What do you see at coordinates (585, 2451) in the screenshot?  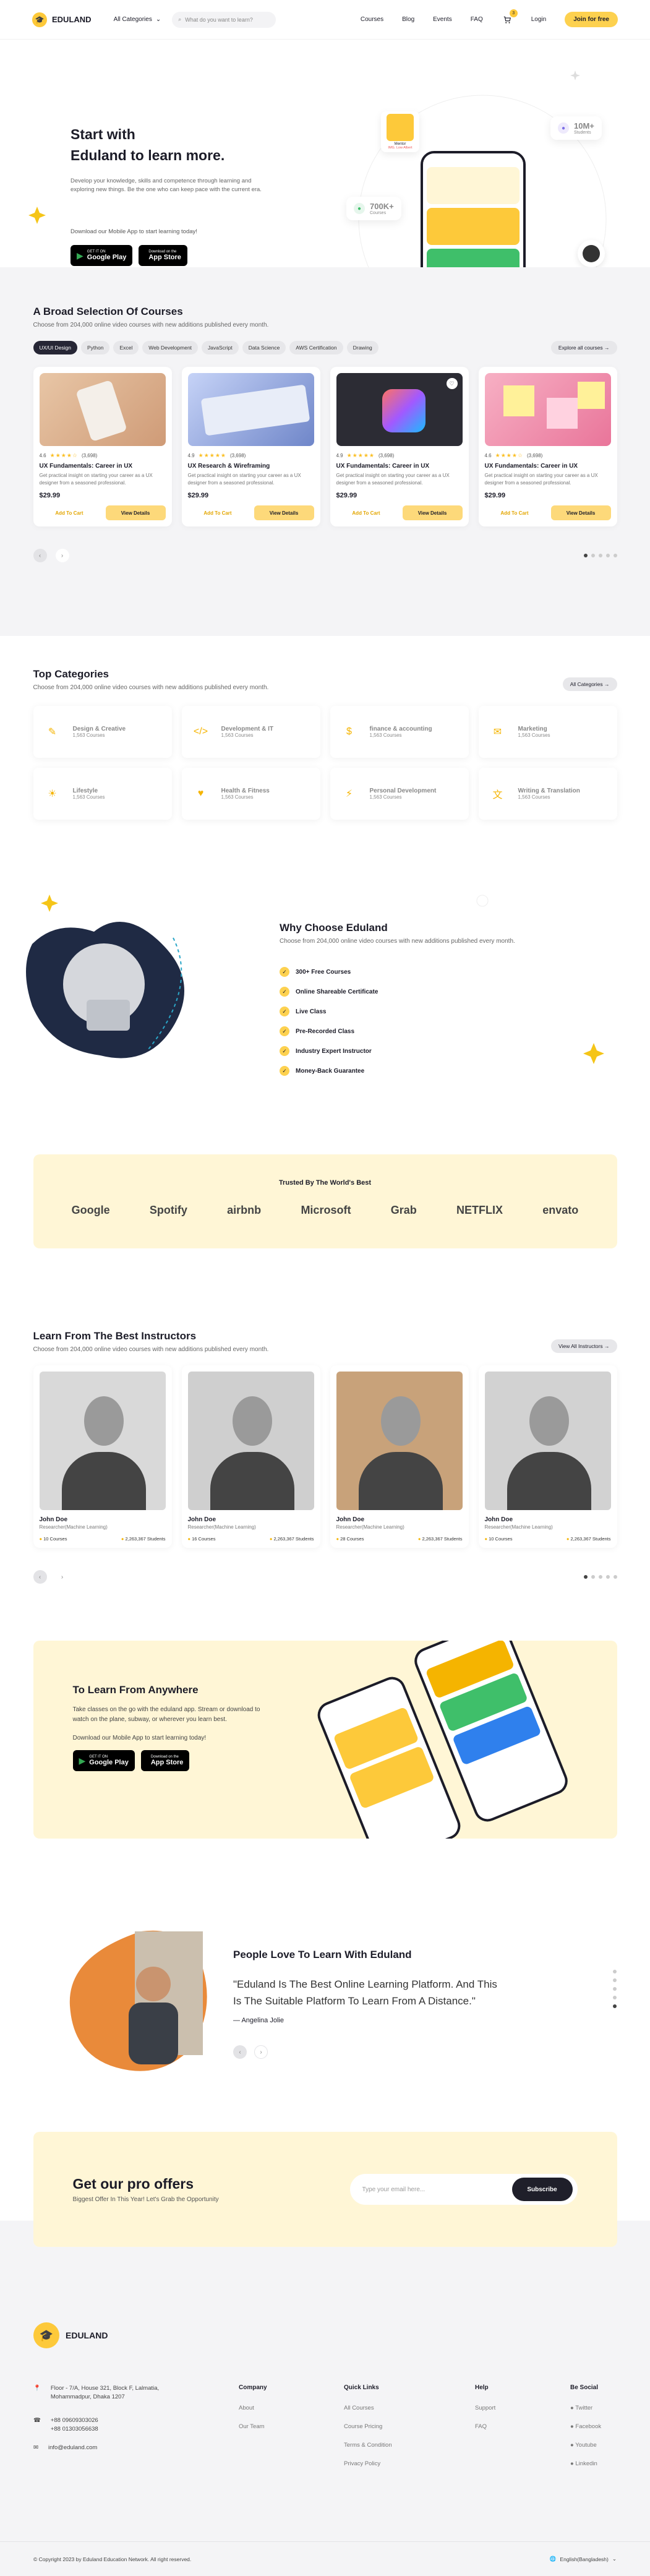 I see `footer-link-youtube: ● Youtube` at bounding box center [585, 2451].